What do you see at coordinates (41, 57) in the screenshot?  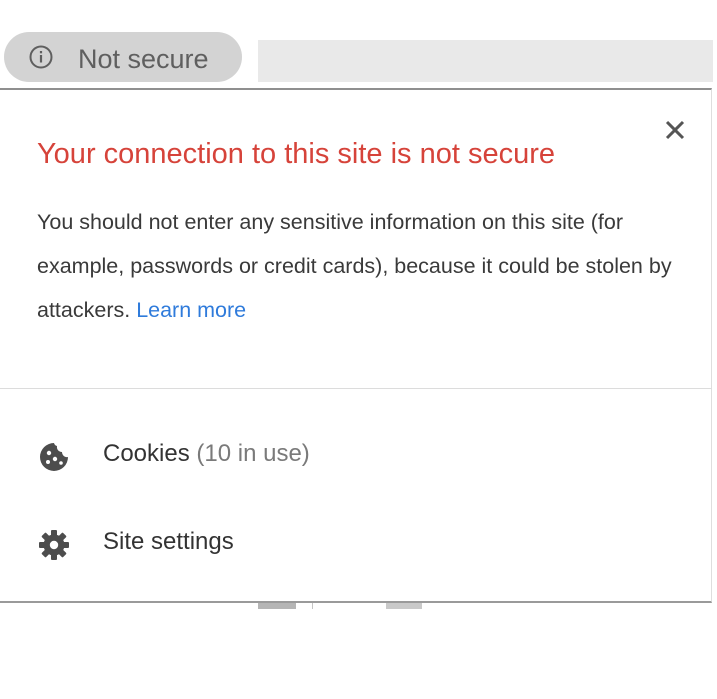 I see `info-circle-icon` at bounding box center [41, 57].